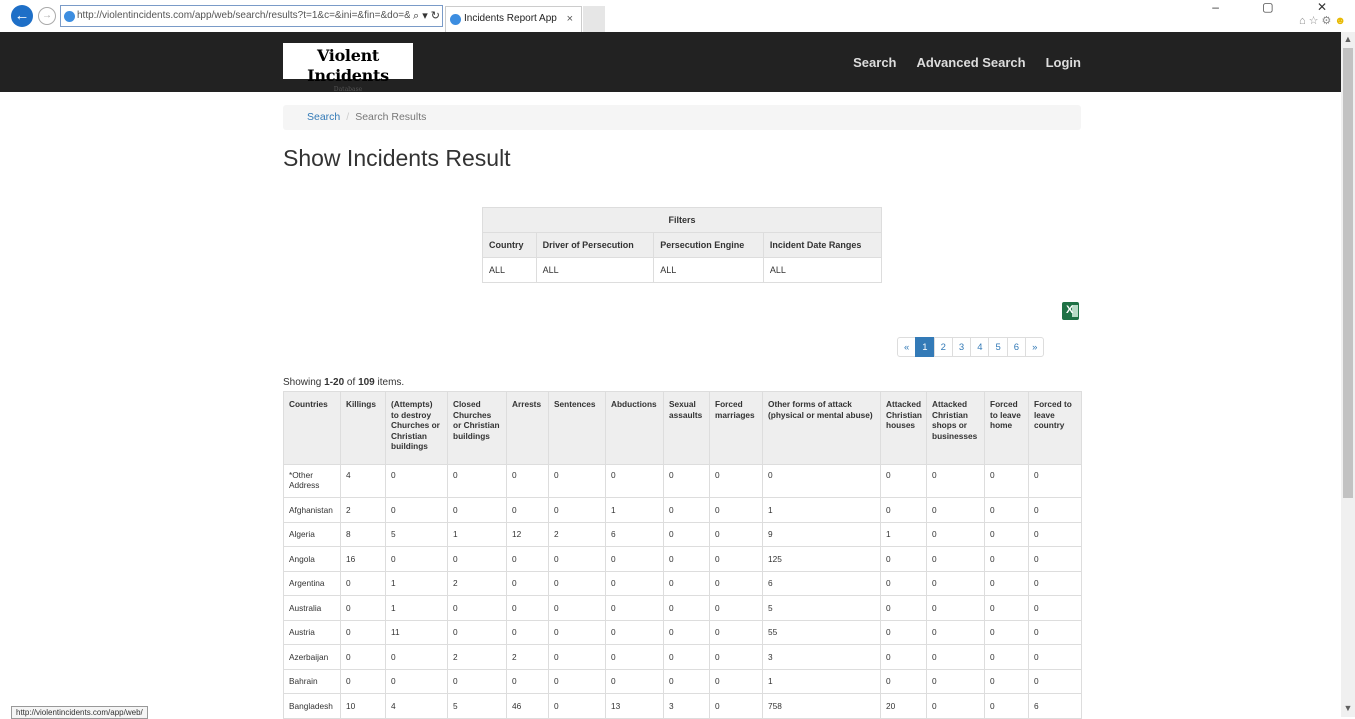  Describe the element at coordinates (980, 347) in the screenshot. I see `pagination-page: 4` at that location.